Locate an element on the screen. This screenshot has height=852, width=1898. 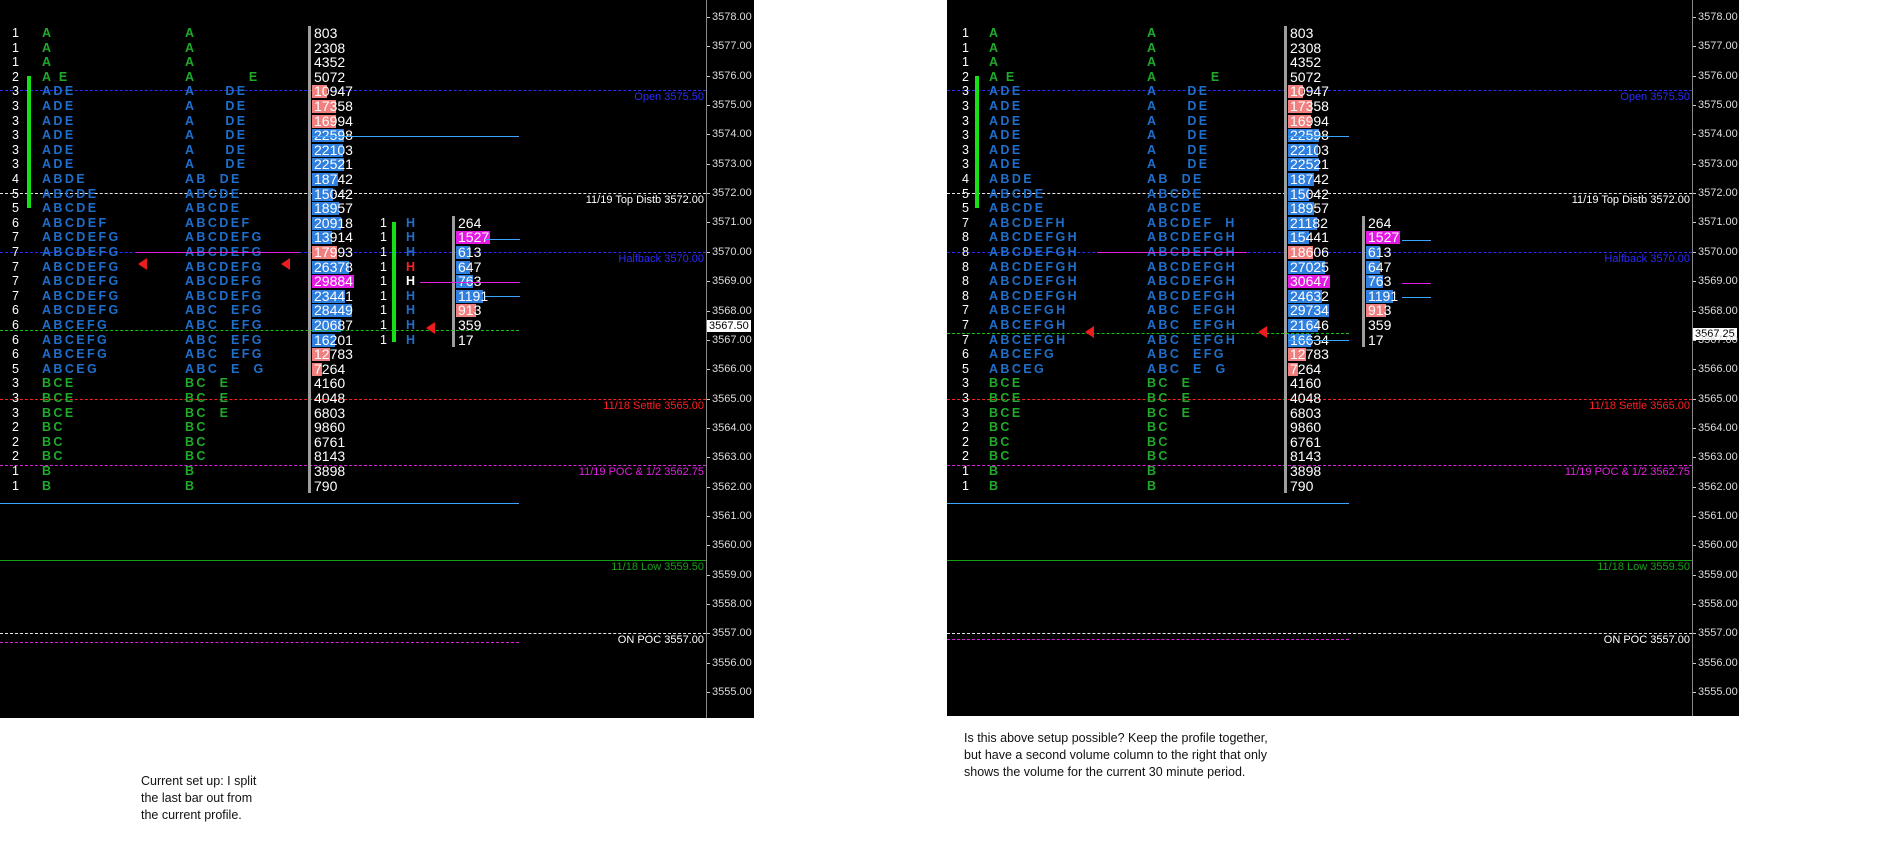
tpo-count: 2 is located at coordinates (965, 456).